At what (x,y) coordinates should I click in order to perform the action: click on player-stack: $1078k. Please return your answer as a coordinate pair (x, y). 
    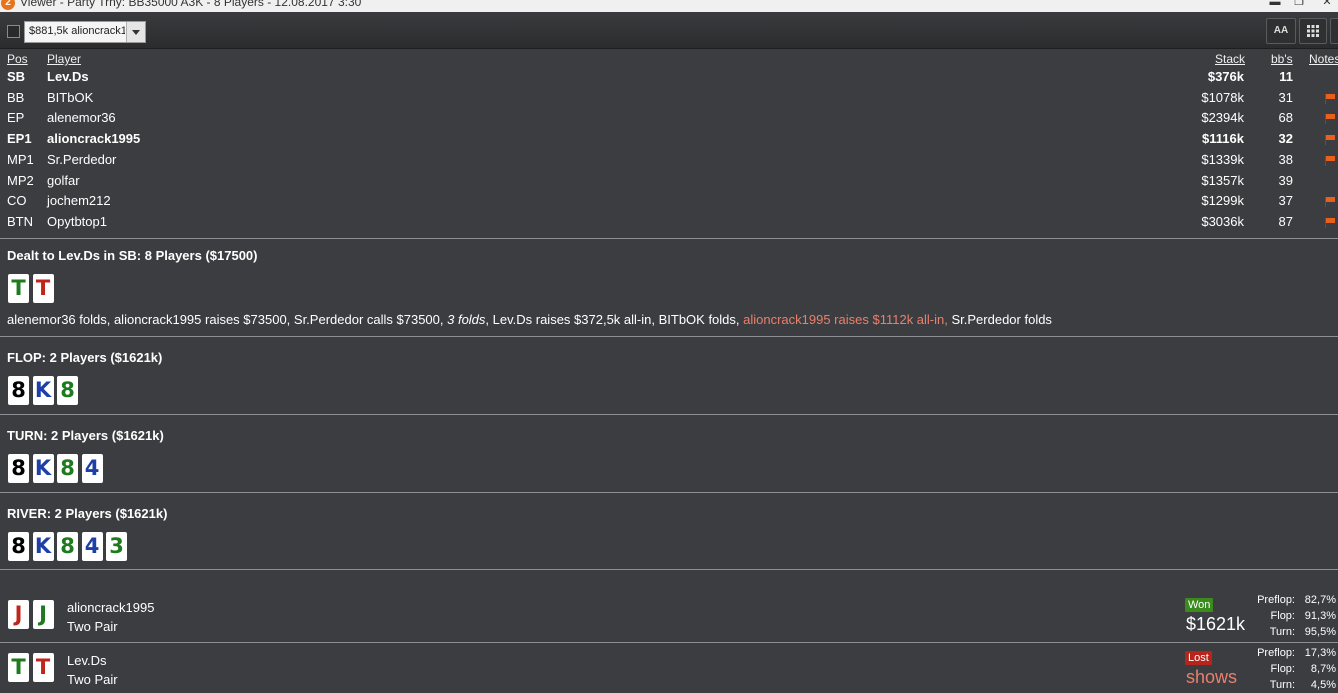
    Looking at the image, I should click on (1222, 97).